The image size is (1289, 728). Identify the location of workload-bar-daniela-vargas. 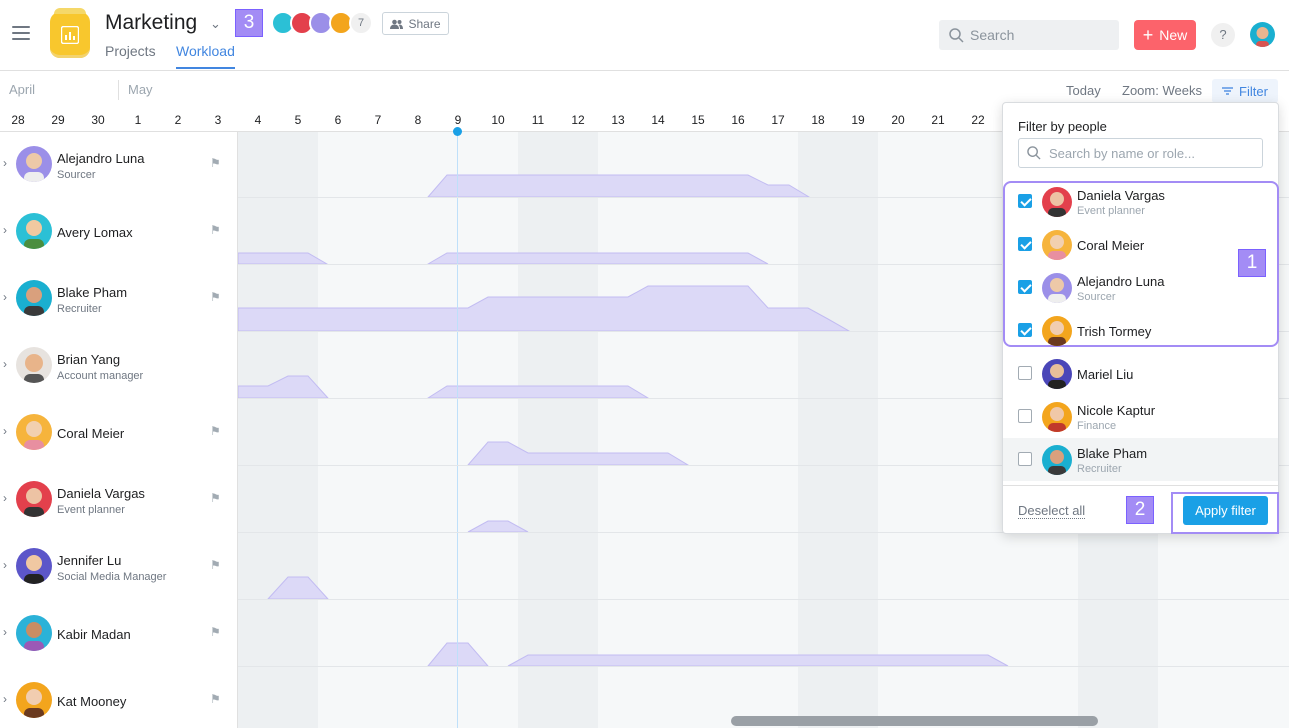
(498, 526).